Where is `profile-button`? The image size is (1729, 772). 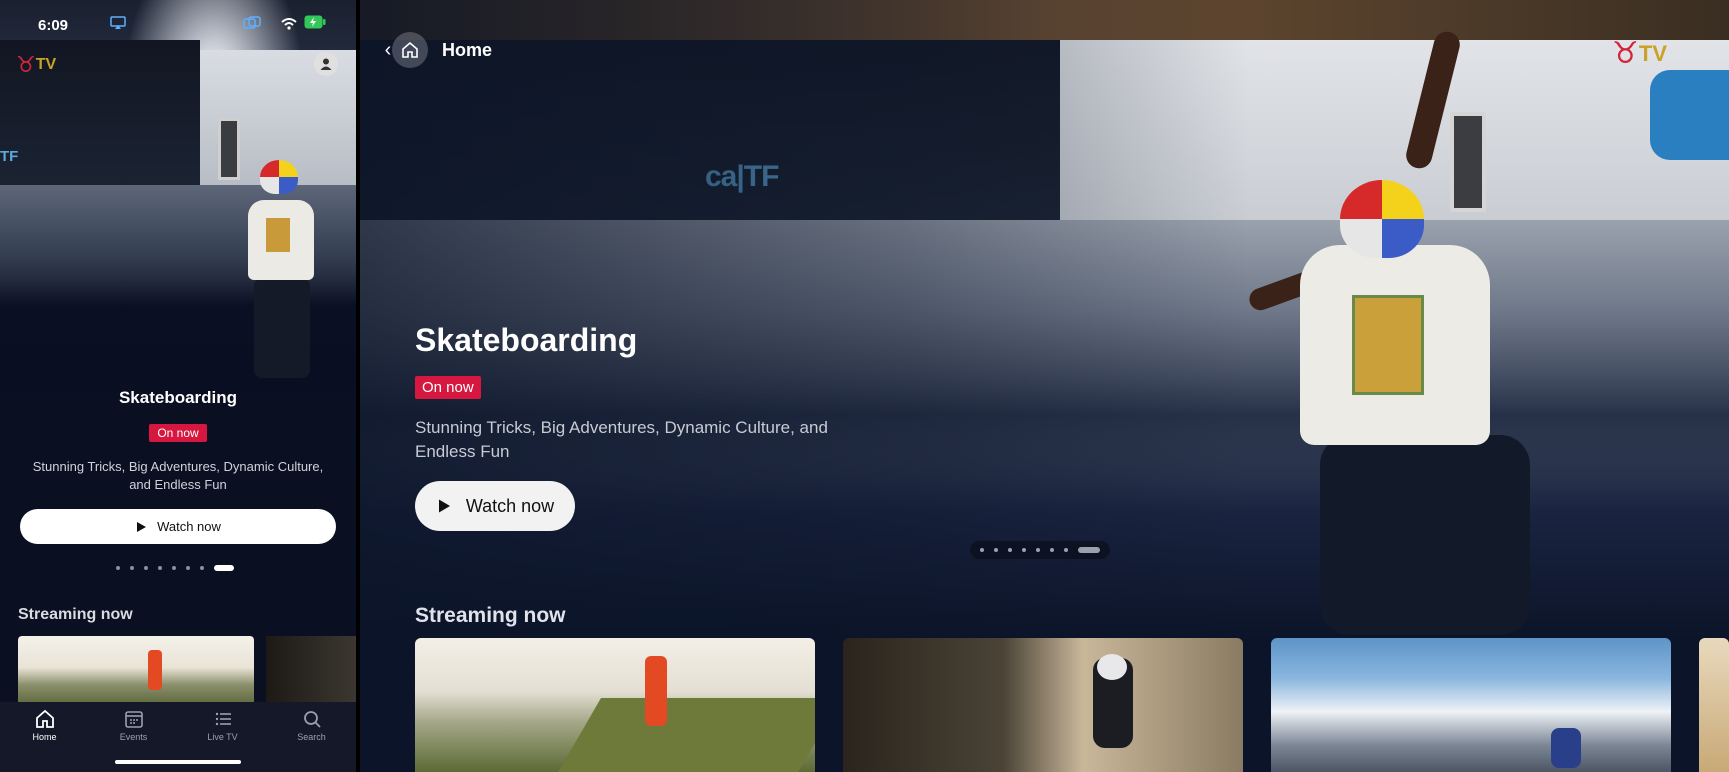
profile-button is located at coordinates (326, 64).